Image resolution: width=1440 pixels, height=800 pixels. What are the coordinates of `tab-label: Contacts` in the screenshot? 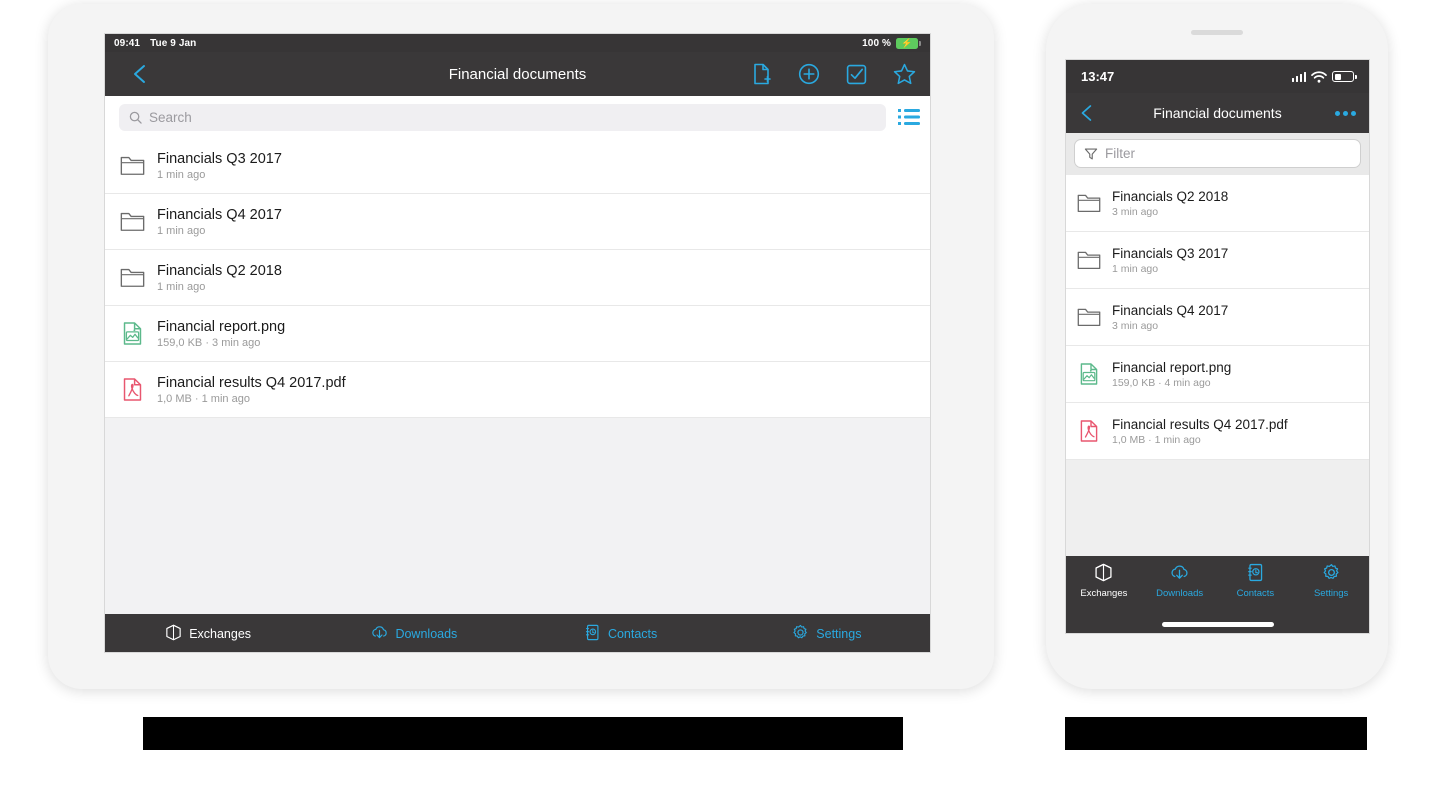 It's located at (1255, 593).